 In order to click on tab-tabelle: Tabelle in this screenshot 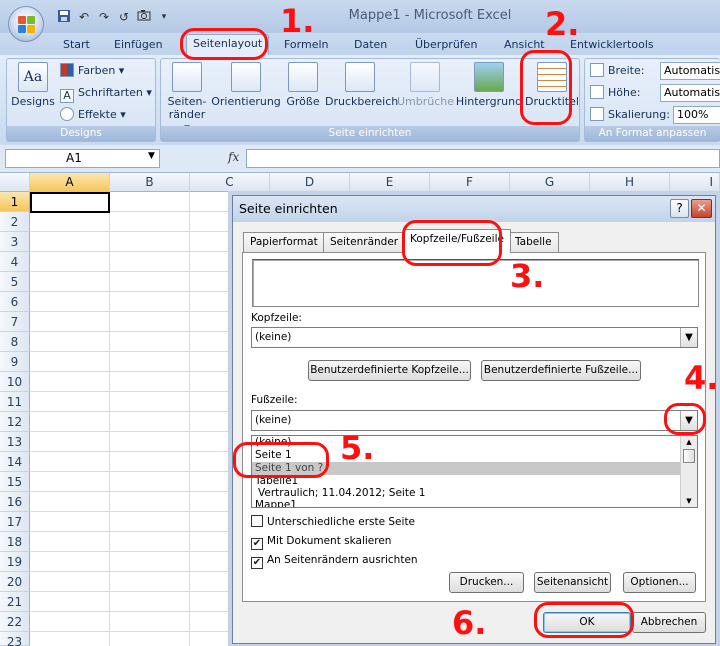, I will do `click(533, 242)`.